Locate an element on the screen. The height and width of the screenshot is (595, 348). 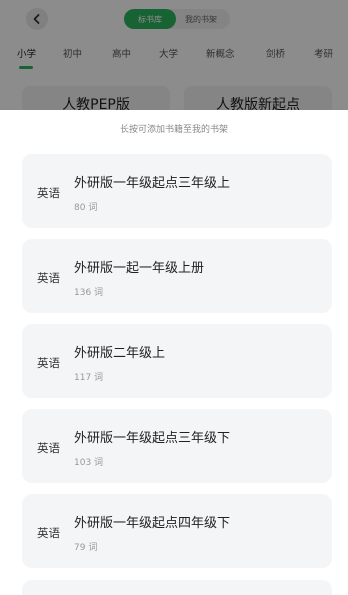
book-item: 英语 外研版一年级起点三年级下 103 词 is located at coordinates (177, 446).